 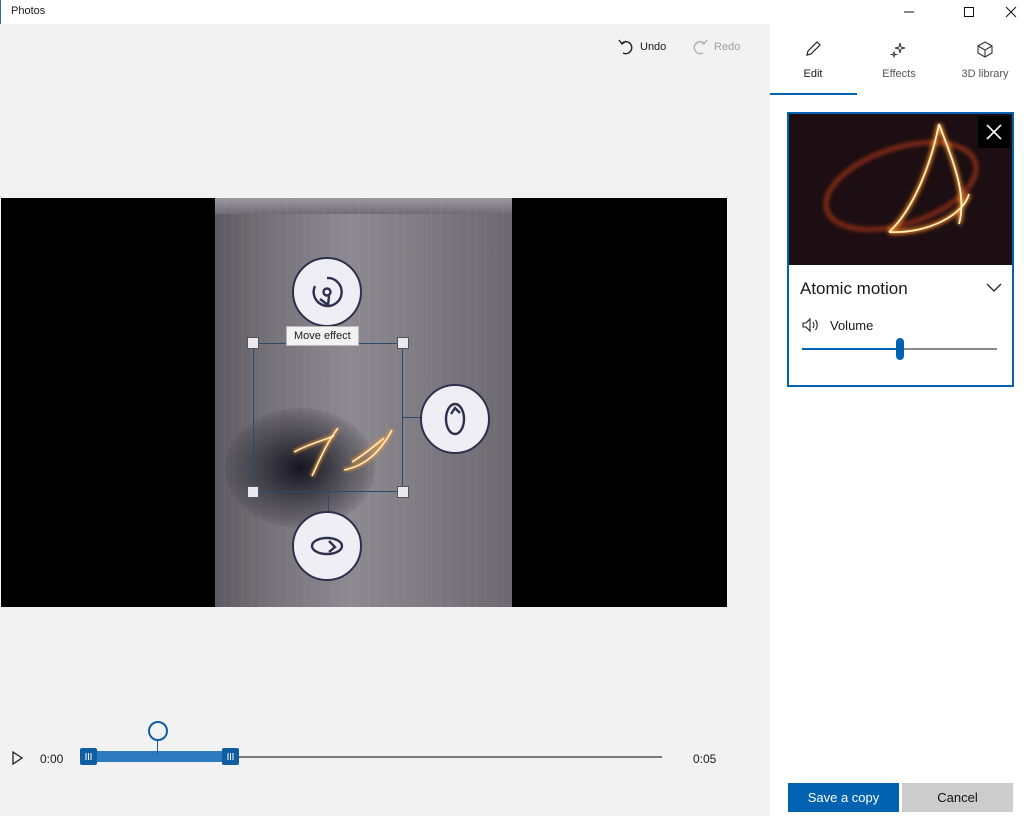 I want to click on resize-handle-top-right, so click(x=403, y=343).